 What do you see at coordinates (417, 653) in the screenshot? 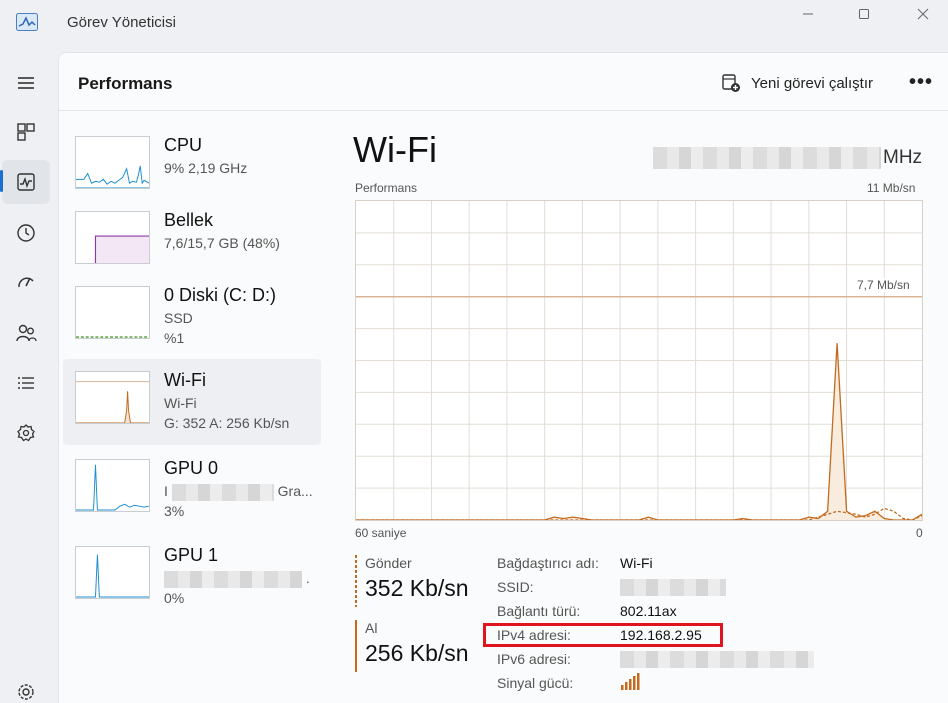
I see `receive-value: 256 Kb/sn` at bounding box center [417, 653].